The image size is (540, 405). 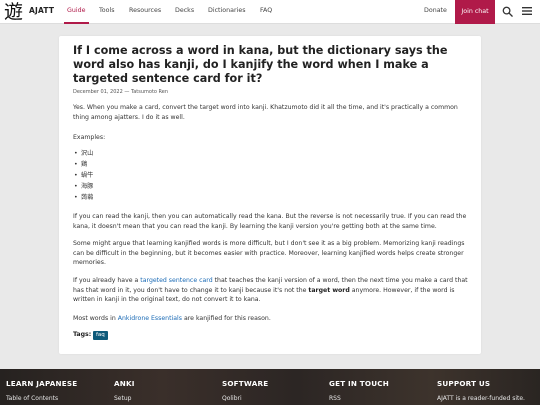 What do you see at coordinates (329, 290) in the screenshot?
I see `target-word-bold: target word` at bounding box center [329, 290].